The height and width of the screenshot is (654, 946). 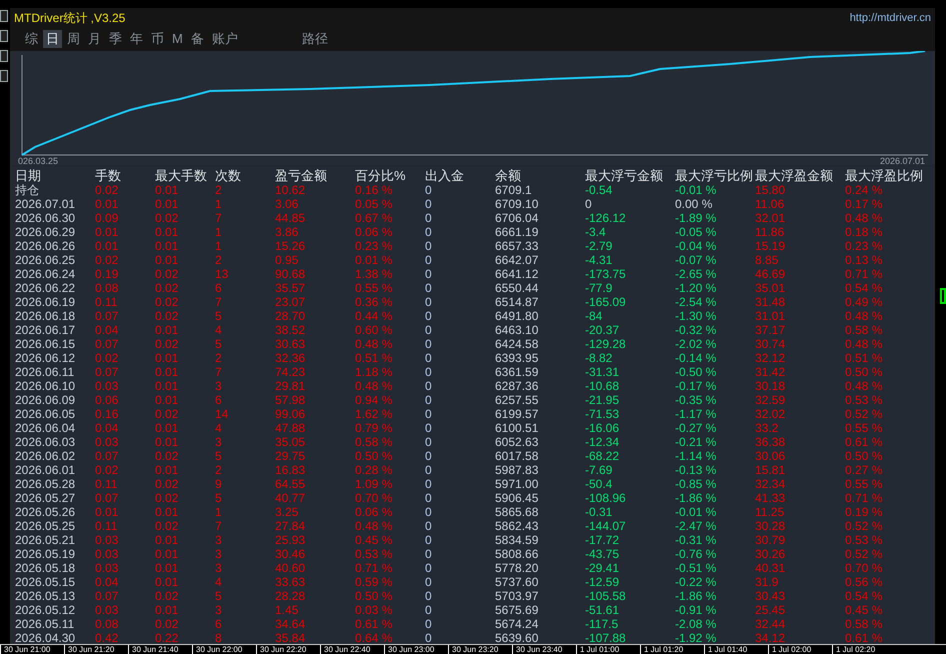 I want to click on column-header: 最大浮盈比例, so click(x=884, y=176).